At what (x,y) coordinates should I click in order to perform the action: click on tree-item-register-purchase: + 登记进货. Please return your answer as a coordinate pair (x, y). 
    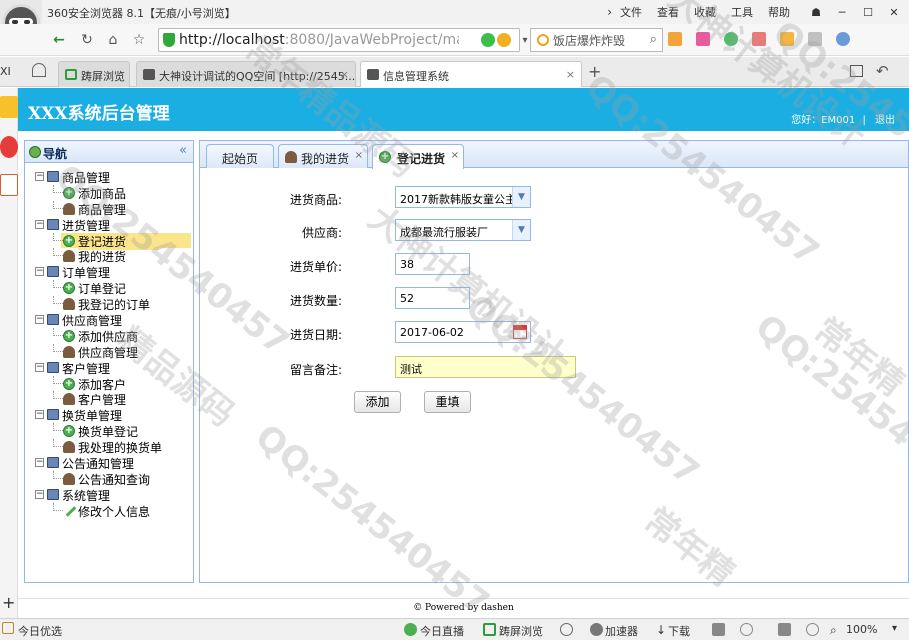
    Looking at the image, I should click on (109, 241).